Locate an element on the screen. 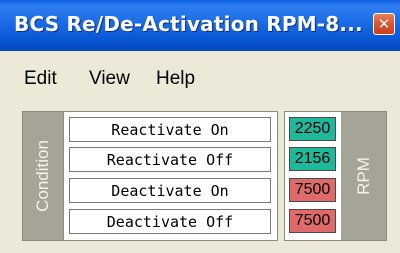 This screenshot has width=400, height=253. close-button: ✕ is located at coordinates (384, 24).